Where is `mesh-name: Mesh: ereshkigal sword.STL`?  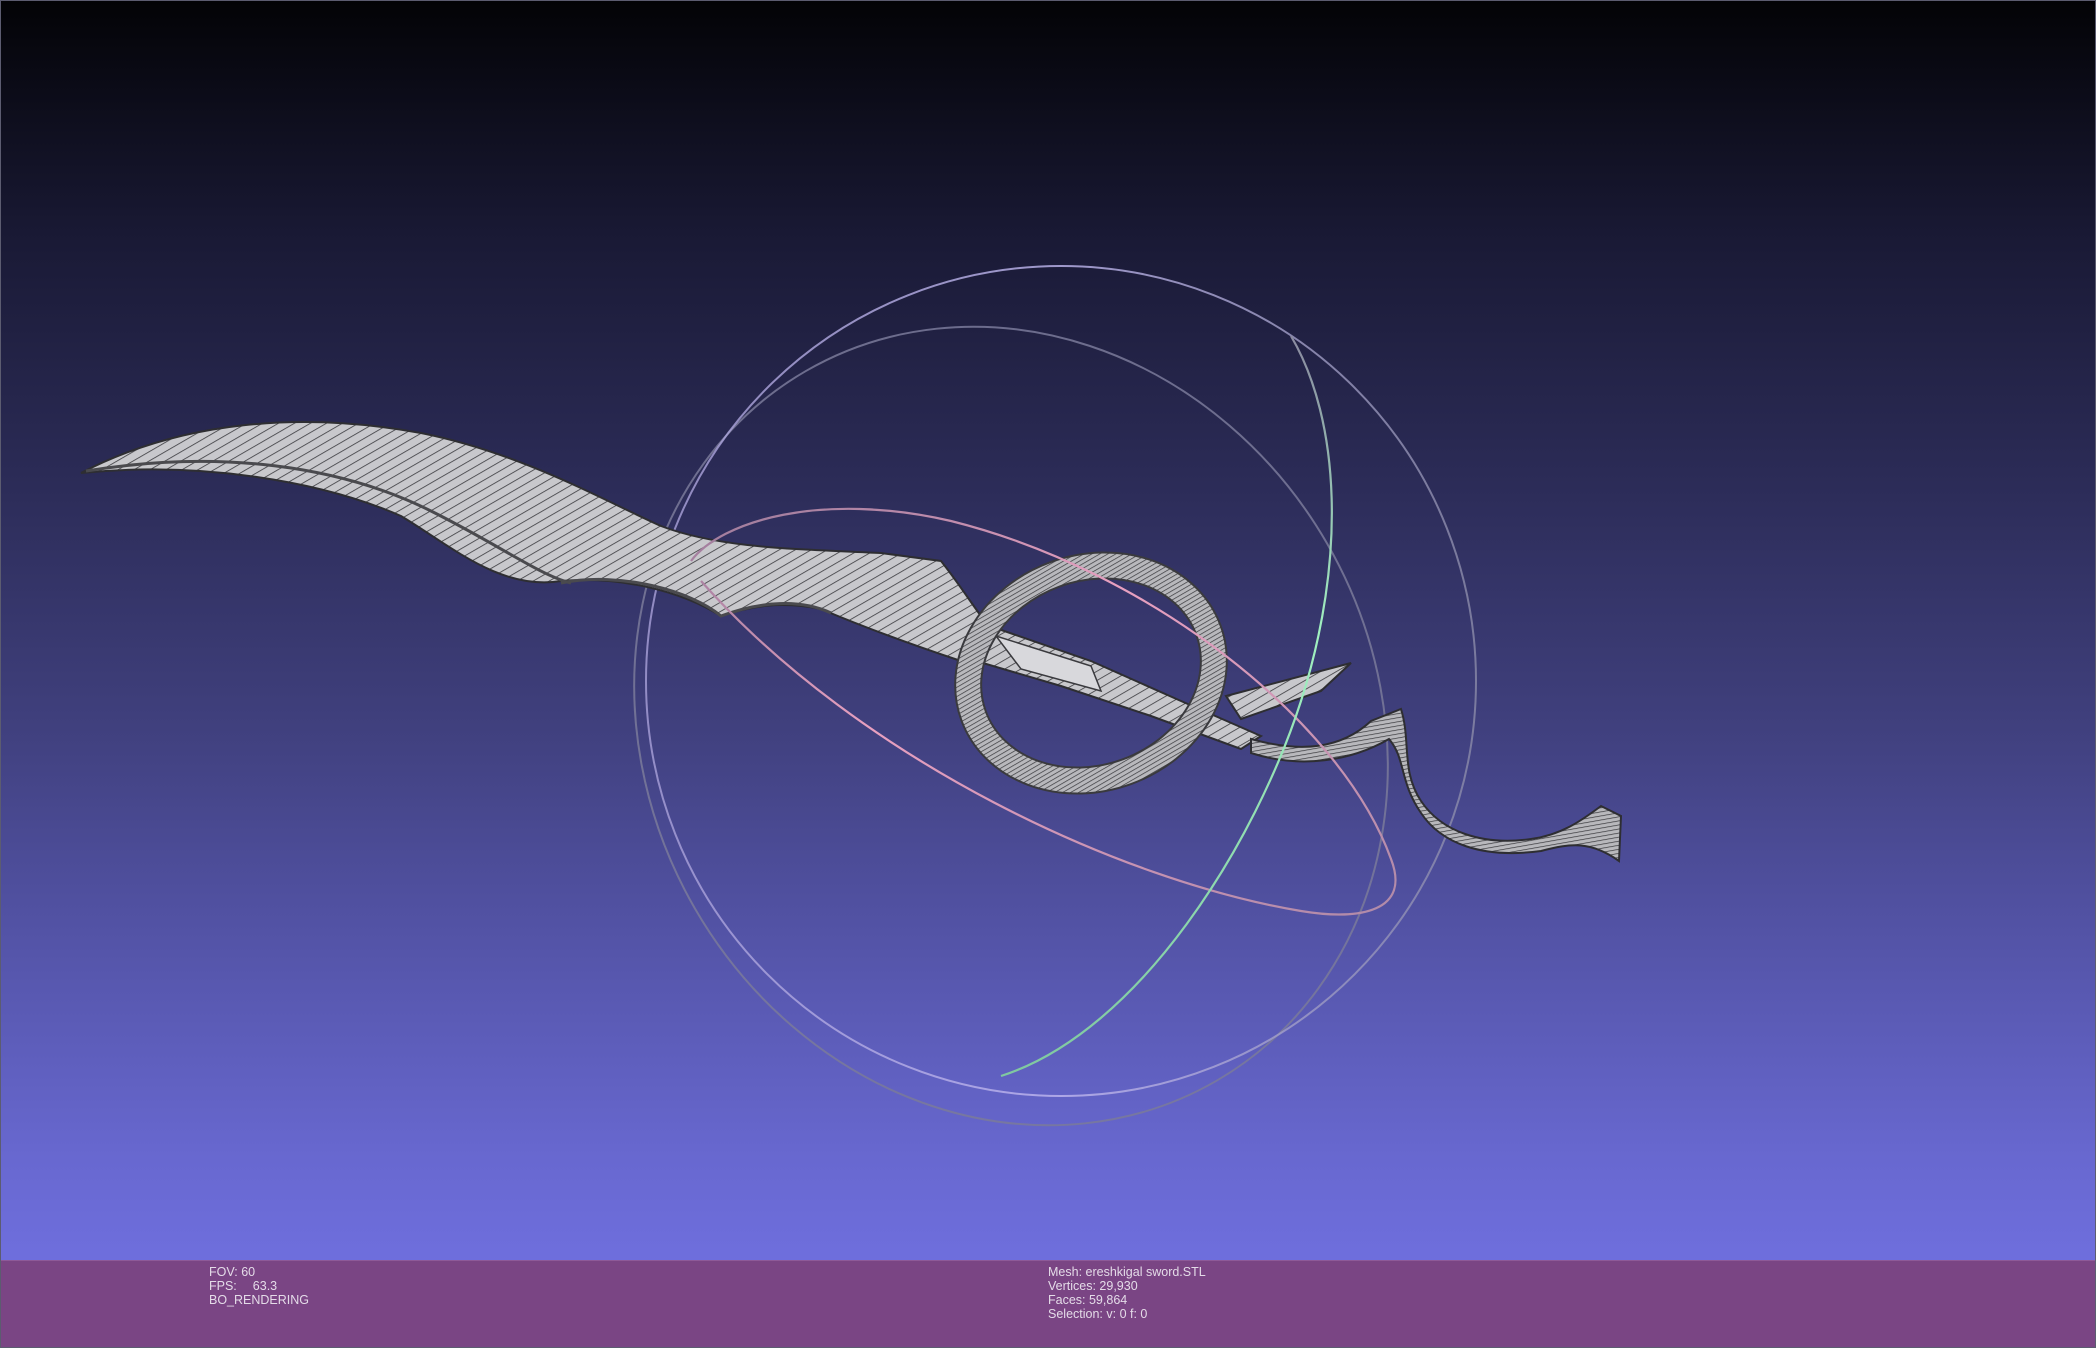 mesh-name: Mesh: ereshkigal sword.STL is located at coordinates (1127, 1272).